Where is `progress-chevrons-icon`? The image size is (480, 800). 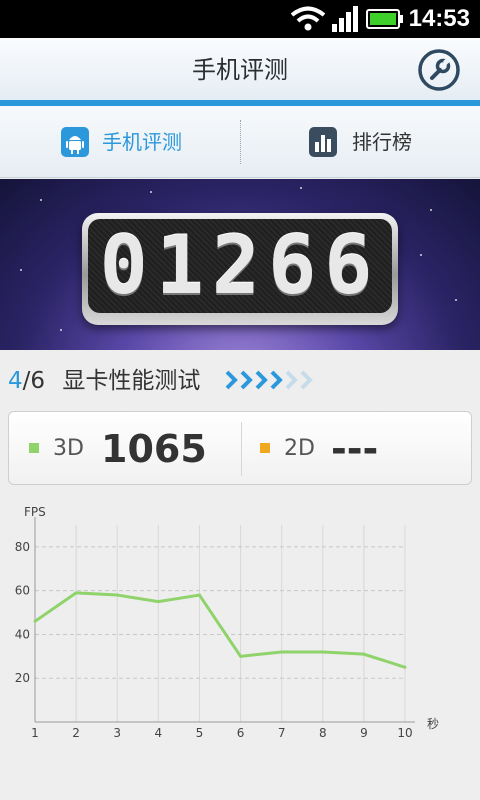 progress-chevrons-icon is located at coordinates (269, 380).